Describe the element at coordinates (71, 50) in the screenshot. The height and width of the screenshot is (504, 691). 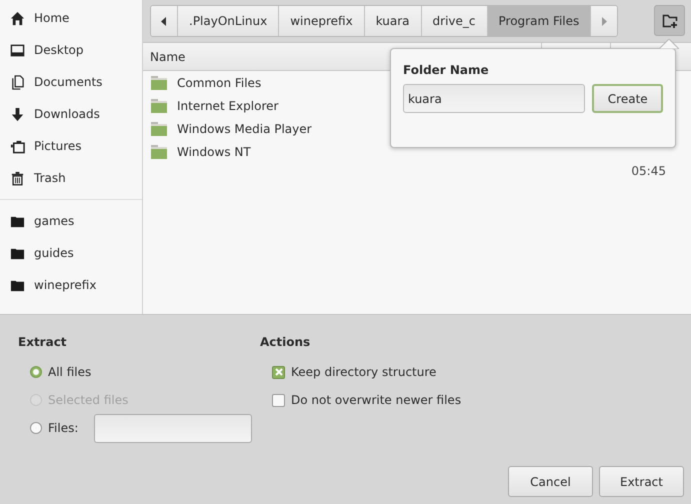
I see `sidebar-item: Desktop` at that location.